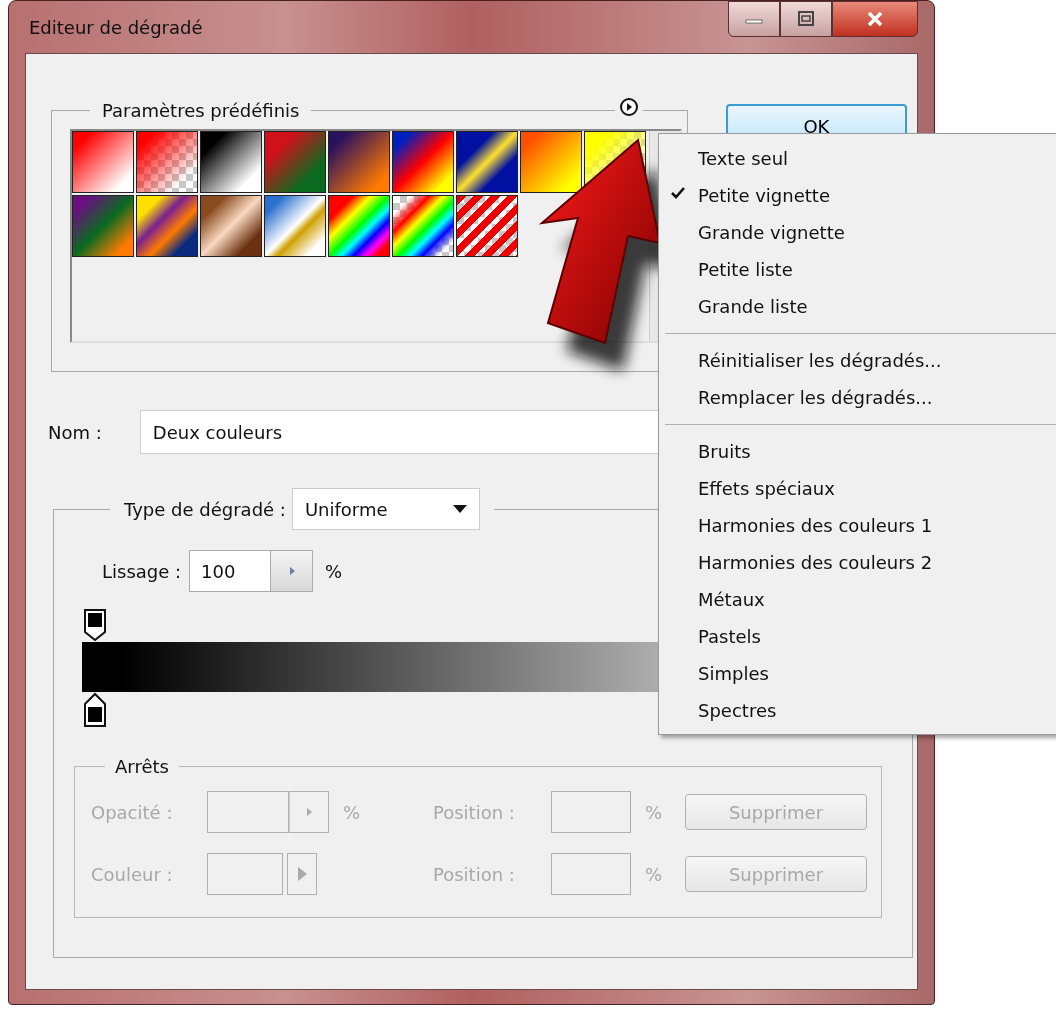 The height and width of the screenshot is (1017, 1056). Describe the element at coordinates (201, 110) in the screenshot. I see `group-legend: Paramètres prédéfinis` at that location.